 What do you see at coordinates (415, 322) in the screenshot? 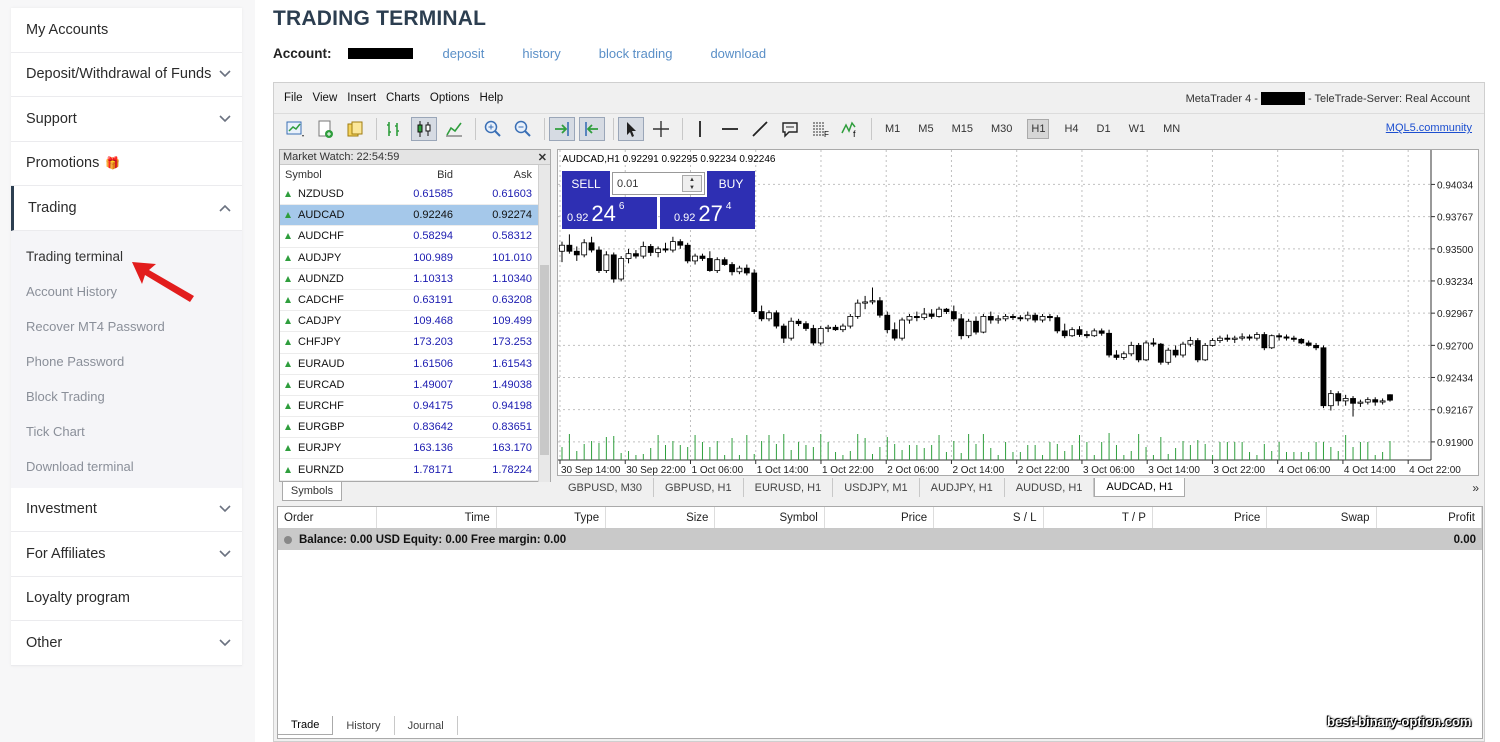
I see `market-watch-row: CADJPY 109.468 109.499` at bounding box center [415, 322].